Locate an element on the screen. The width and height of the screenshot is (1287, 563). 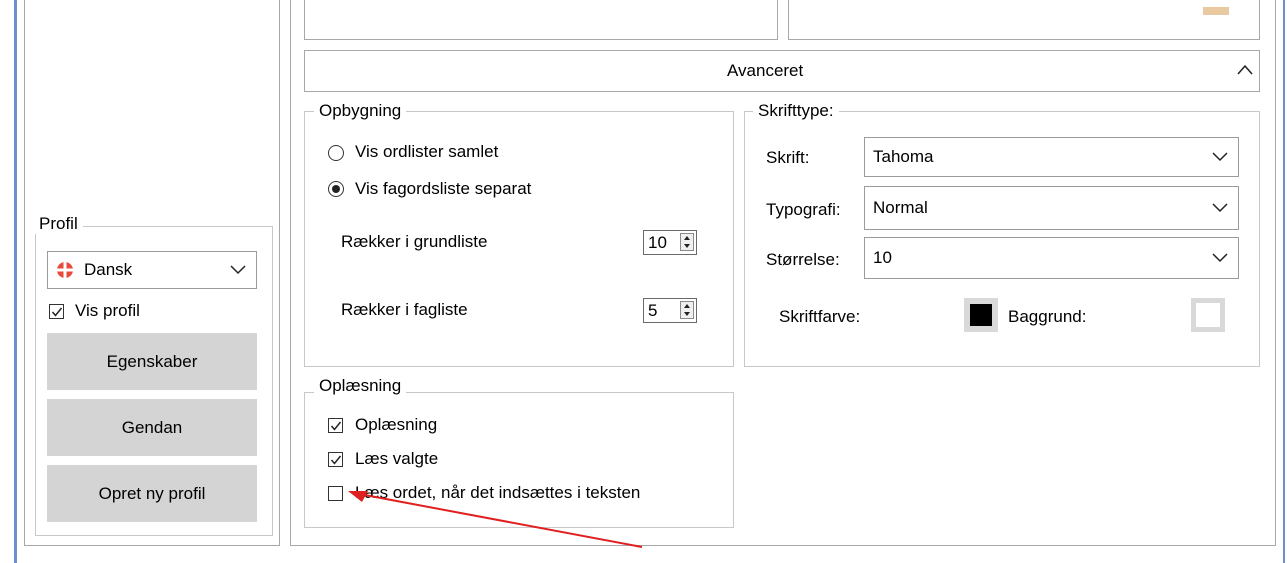
radio-separate-subject-list is located at coordinates (336, 189).